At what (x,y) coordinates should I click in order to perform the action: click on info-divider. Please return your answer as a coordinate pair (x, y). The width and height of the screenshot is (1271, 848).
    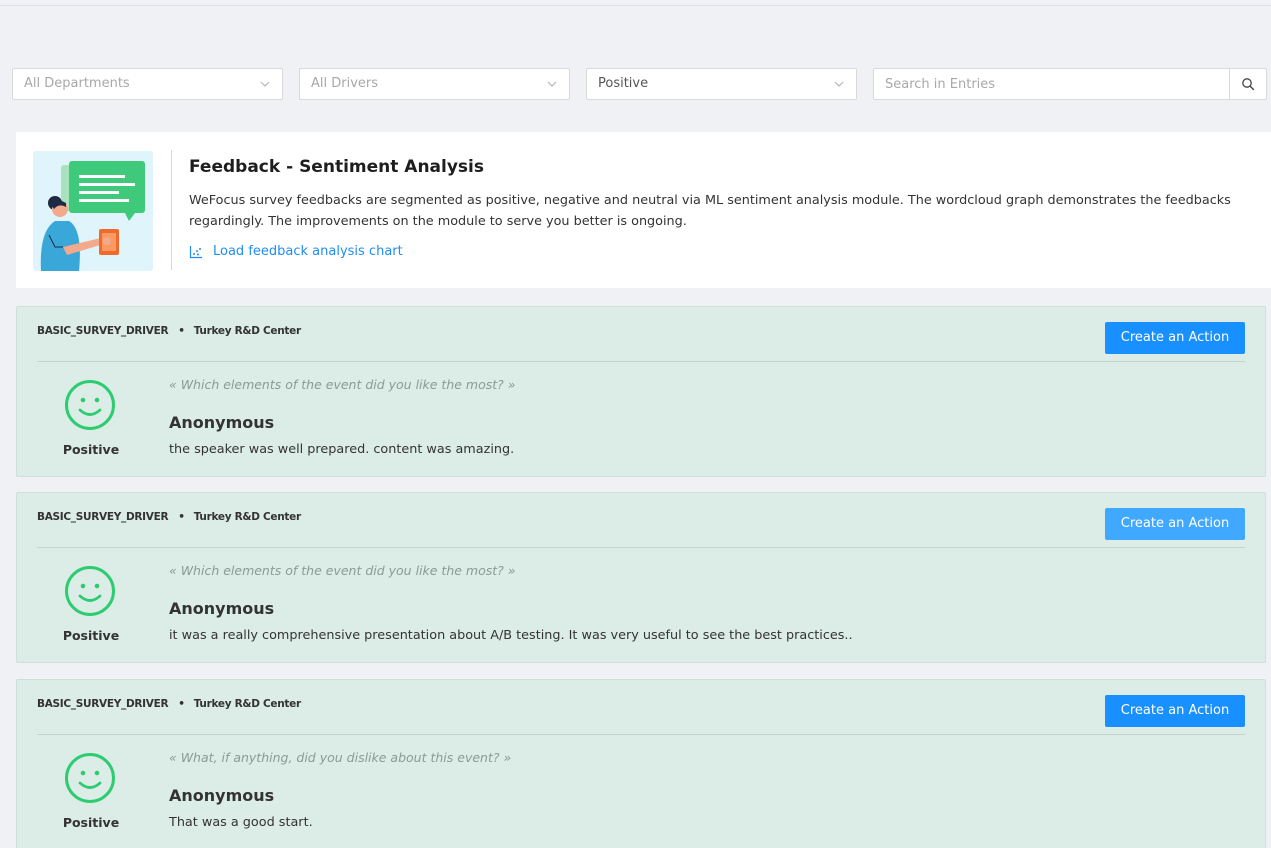
    Looking at the image, I should click on (171, 210).